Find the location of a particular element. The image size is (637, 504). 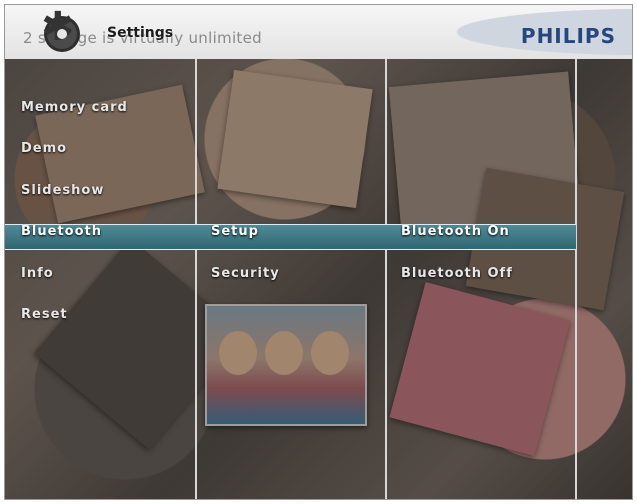

menu-item-memory-card: Memory card is located at coordinates (70, 108).